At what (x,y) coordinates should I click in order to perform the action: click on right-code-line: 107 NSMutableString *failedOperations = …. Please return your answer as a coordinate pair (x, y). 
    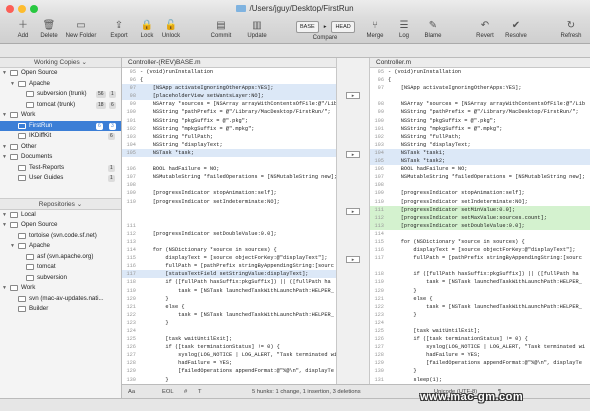
    Looking at the image, I should click on (480, 177).